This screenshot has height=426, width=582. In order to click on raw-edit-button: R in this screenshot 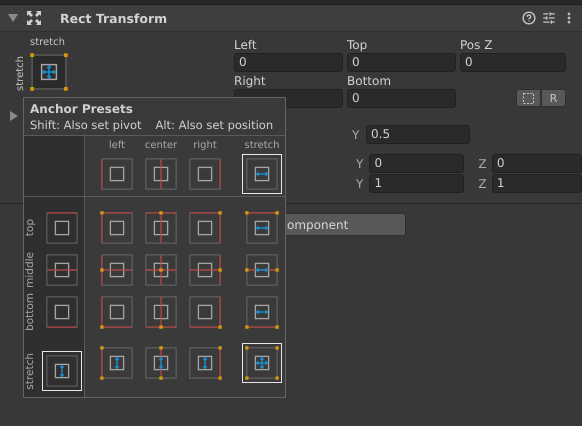, I will do `click(553, 98)`.